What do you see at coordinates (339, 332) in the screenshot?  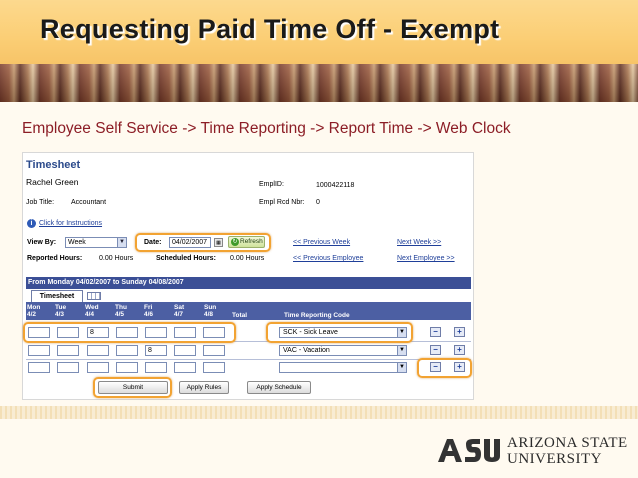 I see `trc-highlight` at bounding box center [339, 332].